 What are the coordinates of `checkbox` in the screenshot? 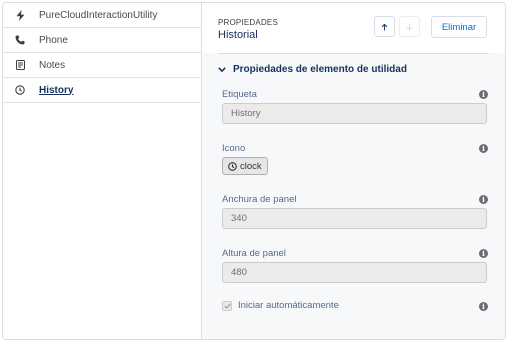 It's located at (227, 305).